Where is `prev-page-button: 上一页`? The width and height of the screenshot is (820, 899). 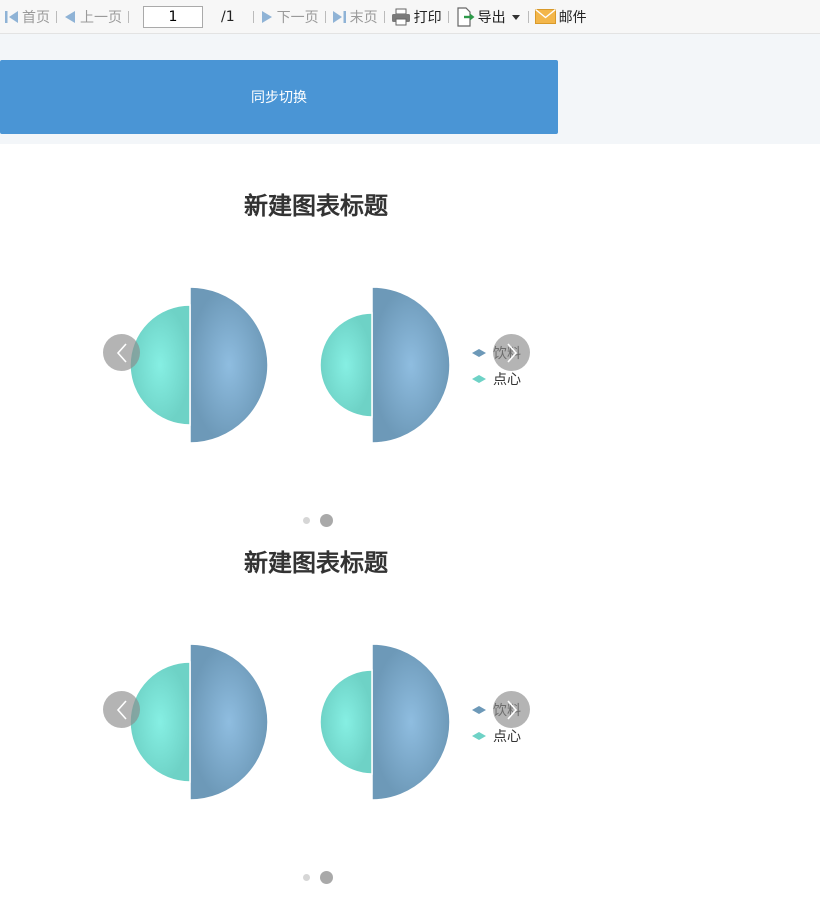
prev-page-button: 上一页 is located at coordinates (92, 16).